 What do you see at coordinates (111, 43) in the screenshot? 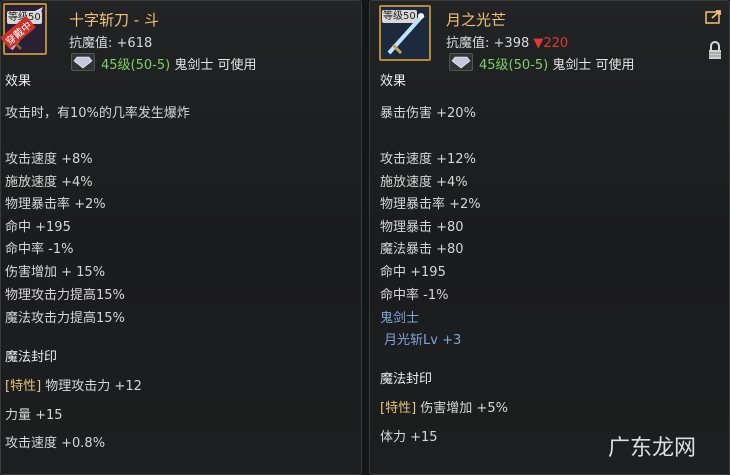
I see `resist-row: 抗魔值: +618` at bounding box center [111, 43].